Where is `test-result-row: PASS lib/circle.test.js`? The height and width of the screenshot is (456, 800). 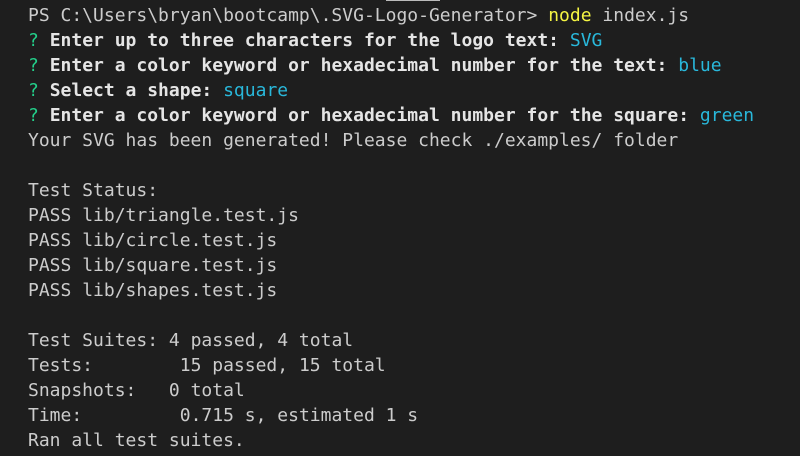 test-result-row: PASS lib/circle.test.js is located at coordinates (414, 240).